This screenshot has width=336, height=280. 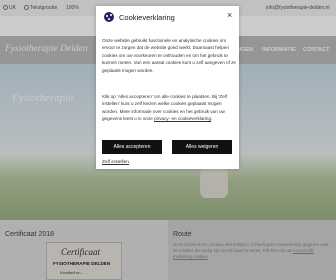 I want to click on privacy-link: privacy- en cookieverklaring, so click(x=182, y=118).